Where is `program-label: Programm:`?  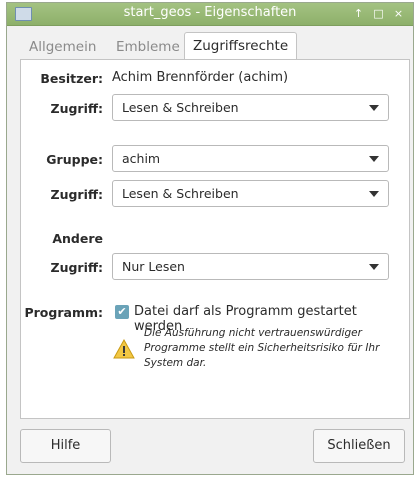
program-label: Programm: is located at coordinates (63, 312).